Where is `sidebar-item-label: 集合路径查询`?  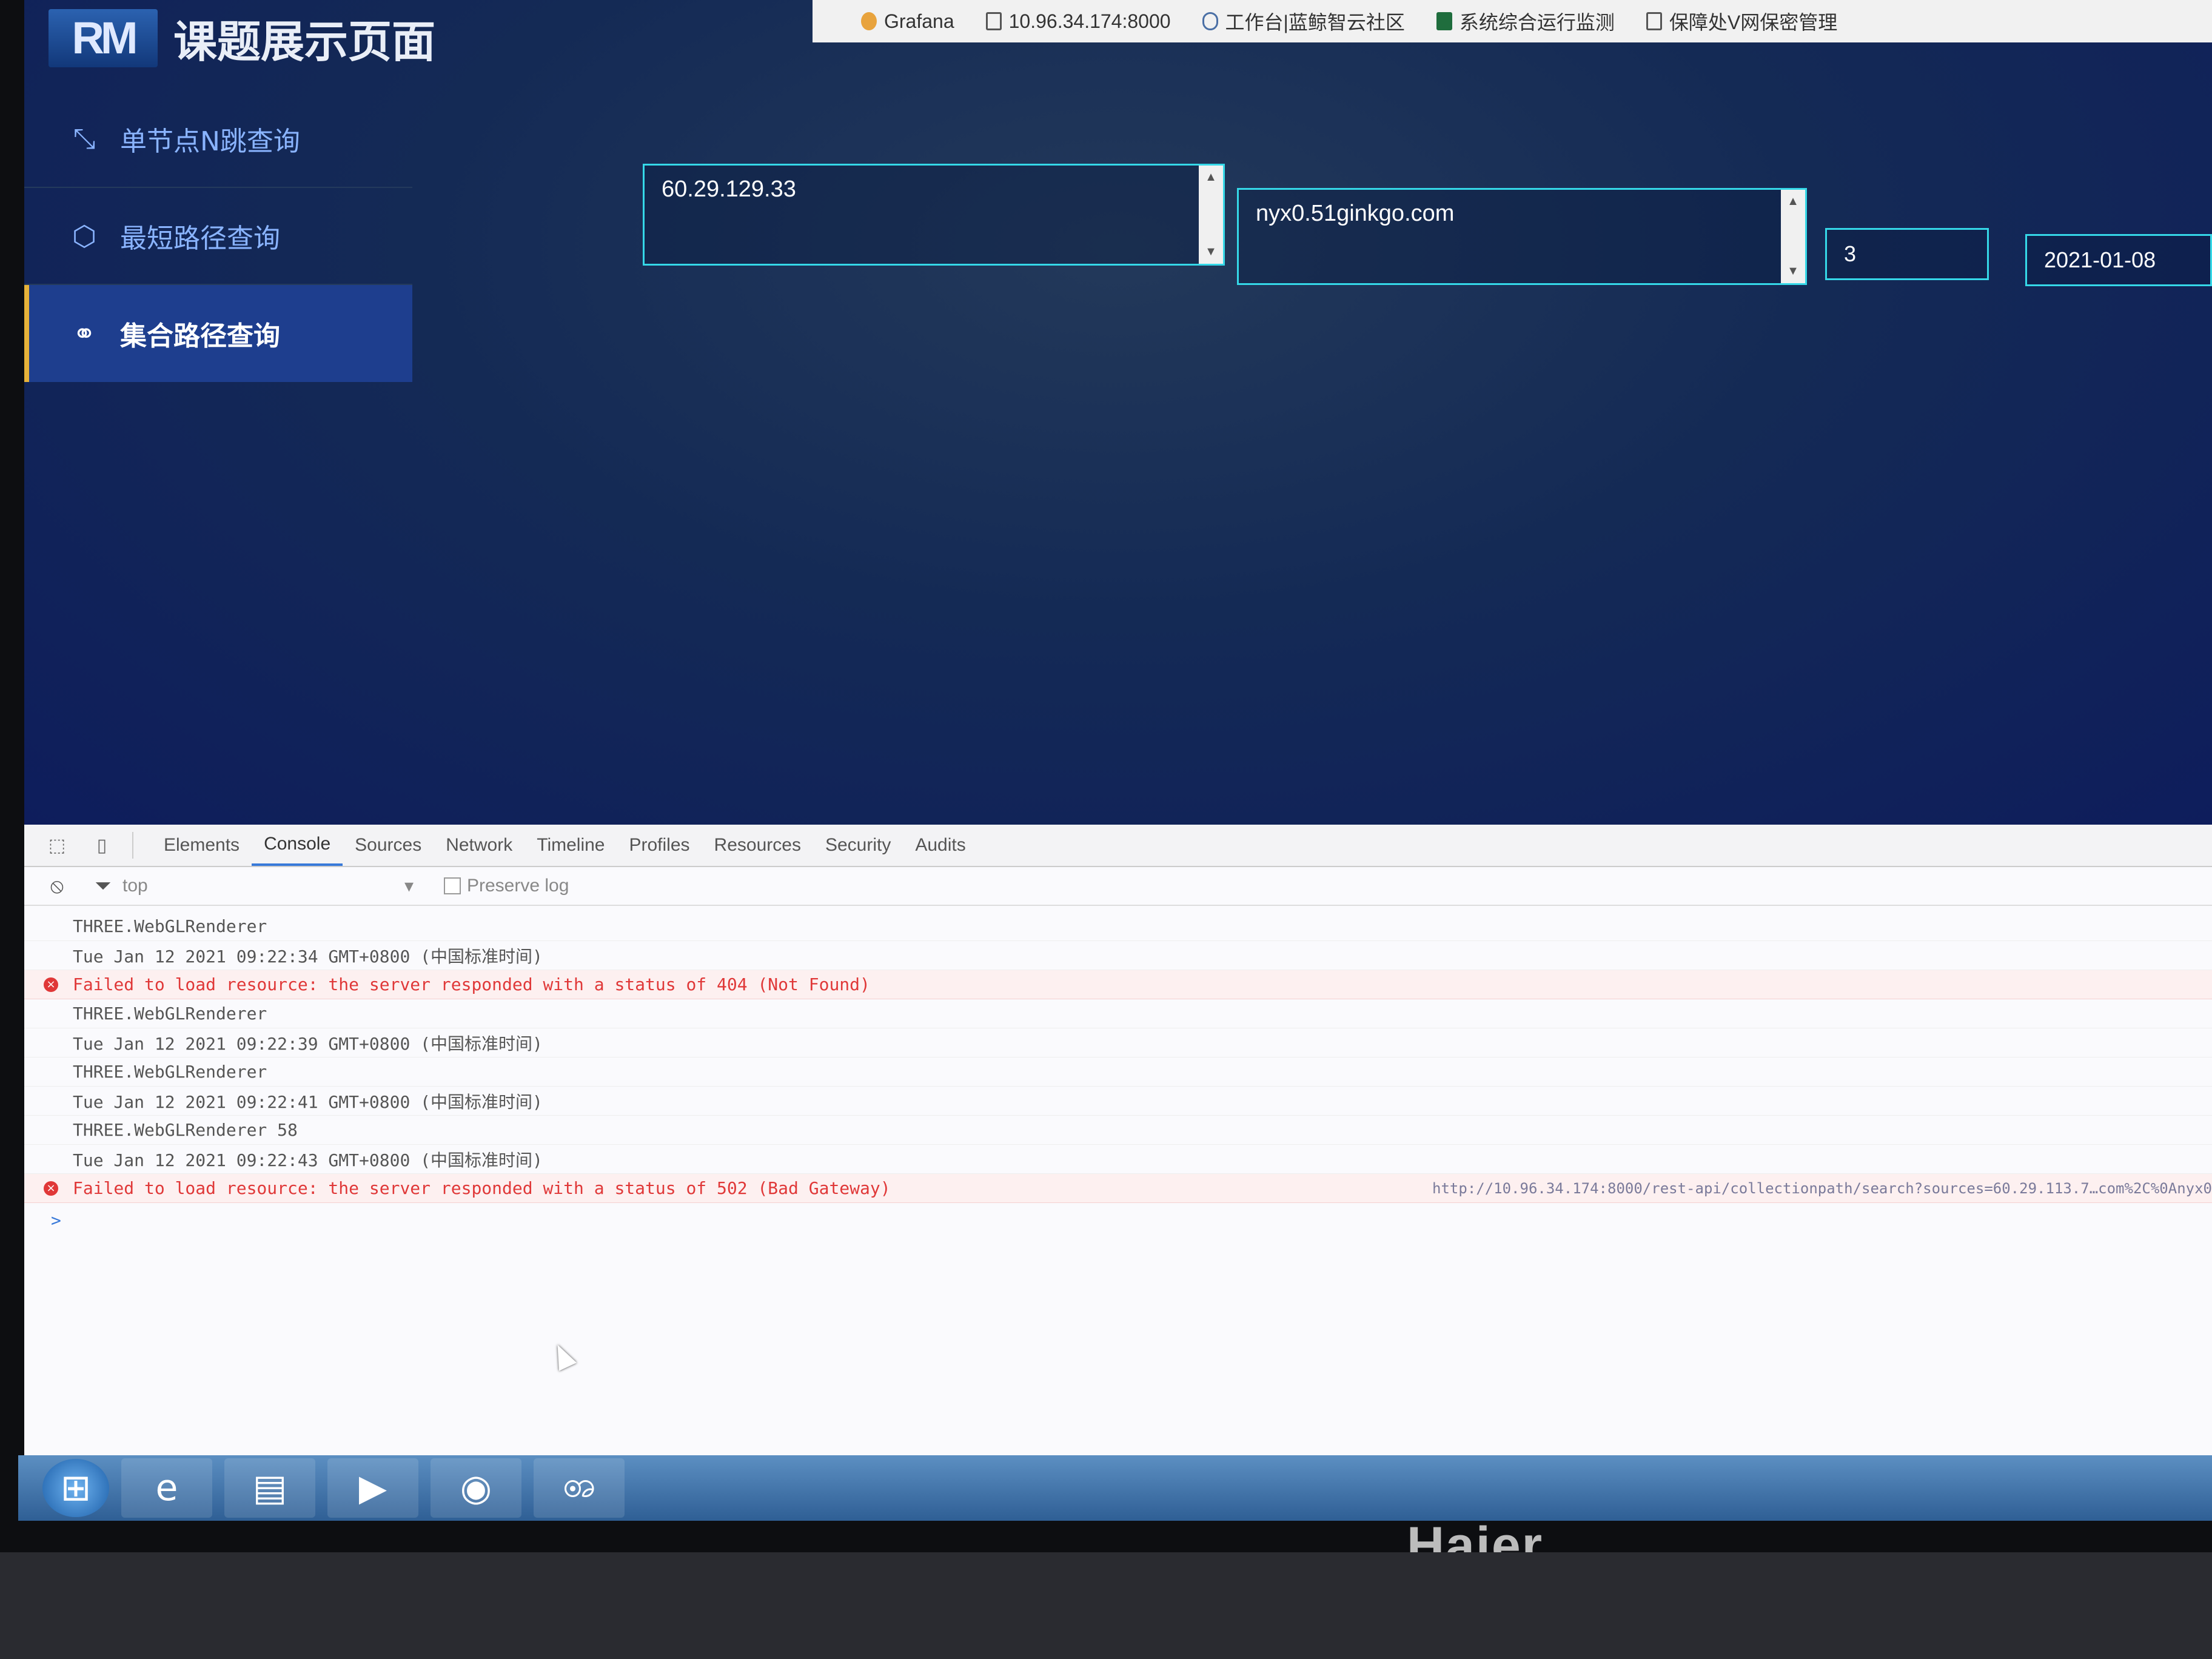
sidebar-item-label: 集合路径查询 is located at coordinates (200, 336).